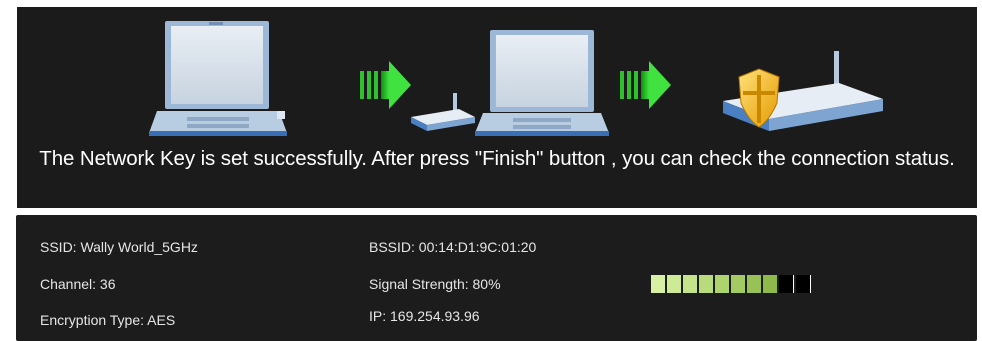 The image size is (982, 341). Describe the element at coordinates (803, 91) in the screenshot. I see `secured-router-icon` at that location.